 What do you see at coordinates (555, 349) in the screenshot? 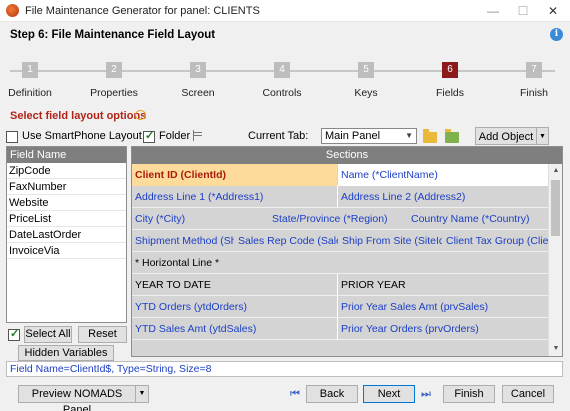
I see `scroll-down-icon: ▼` at bounding box center [555, 349].